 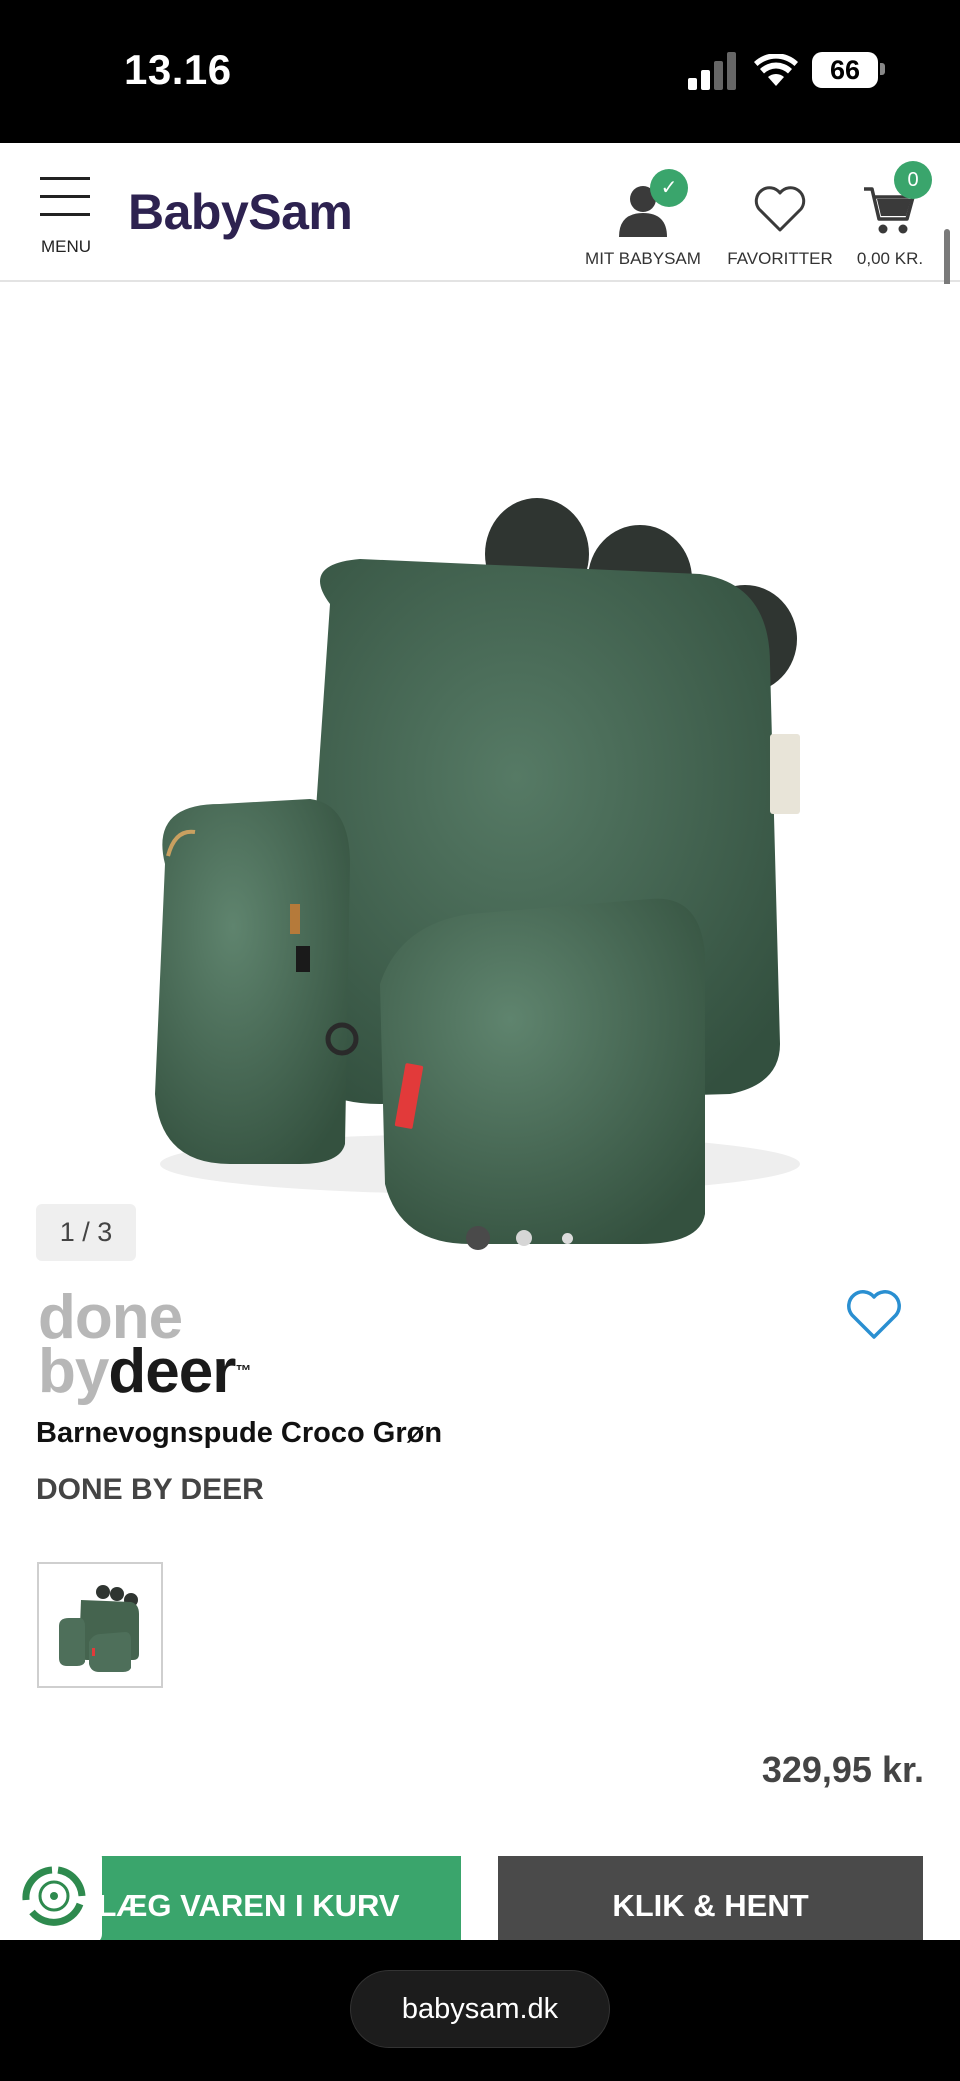 What do you see at coordinates (669, 188) in the screenshot?
I see `account-check-badge: ✓` at bounding box center [669, 188].